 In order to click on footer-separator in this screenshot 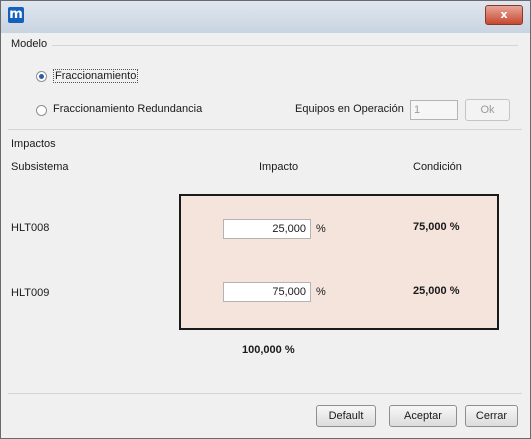, I will do `click(265, 393)`.